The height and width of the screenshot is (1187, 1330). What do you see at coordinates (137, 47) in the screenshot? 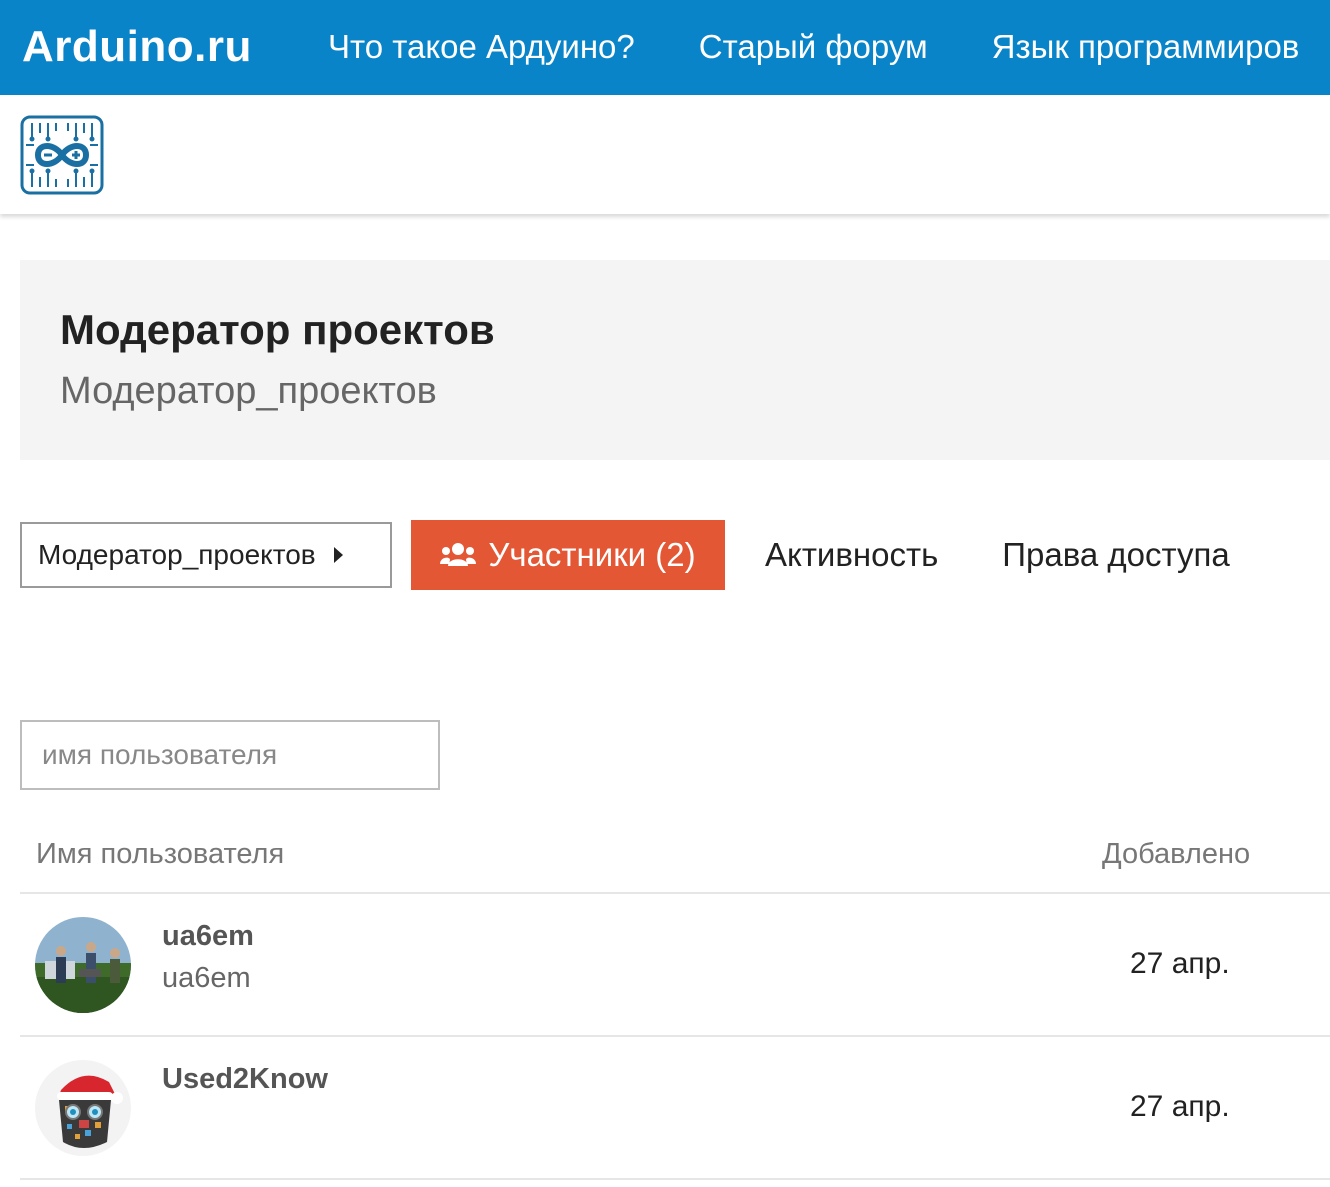
I see `site-brand: Arduino.ru` at bounding box center [137, 47].